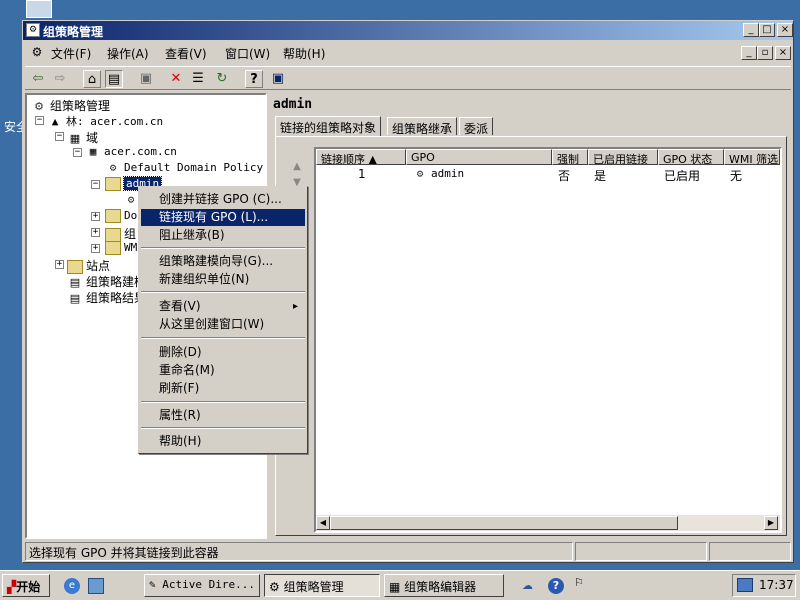  I want to click on tree-root: ⚙ 组策略管理, so click(70, 105).